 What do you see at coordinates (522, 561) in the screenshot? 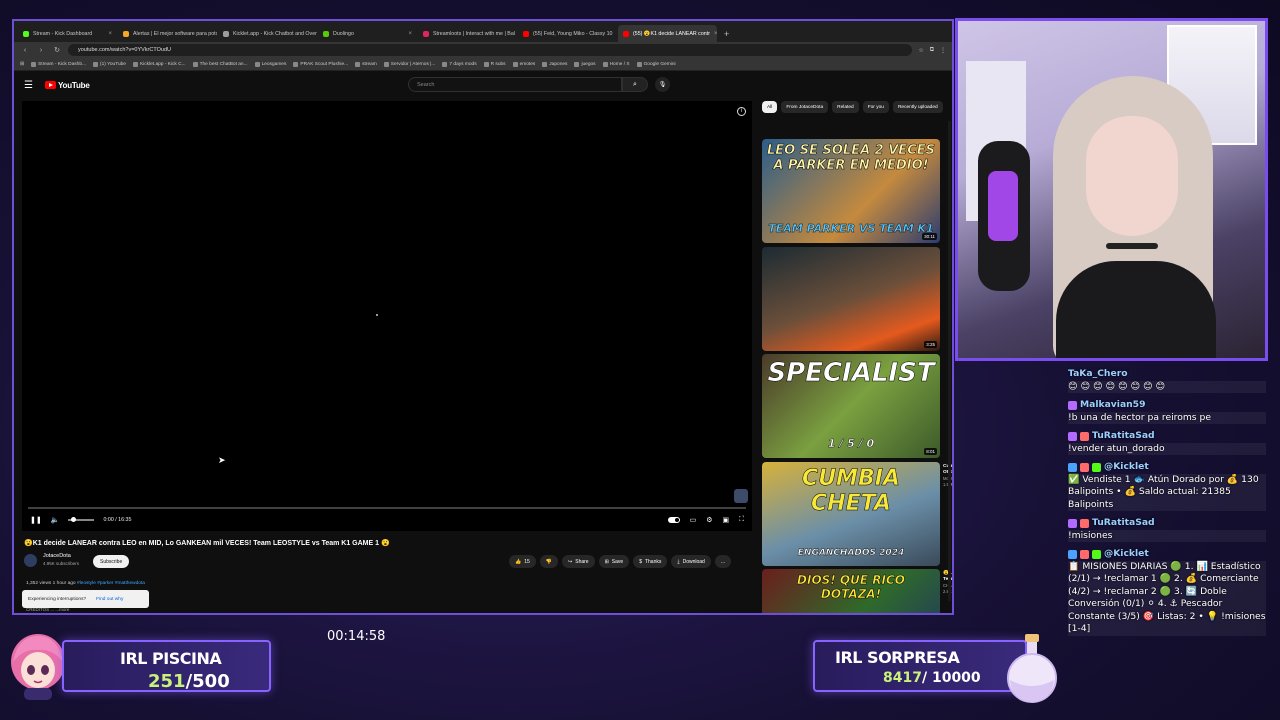
I see `like-button: 👍 15` at bounding box center [522, 561].